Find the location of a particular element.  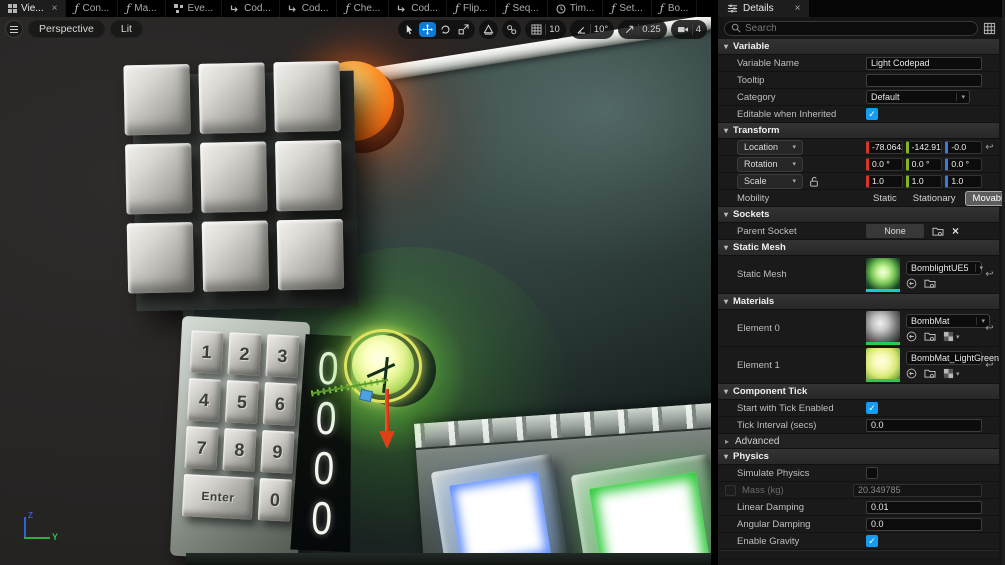

search-input: Search is located at coordinates (851, 28).